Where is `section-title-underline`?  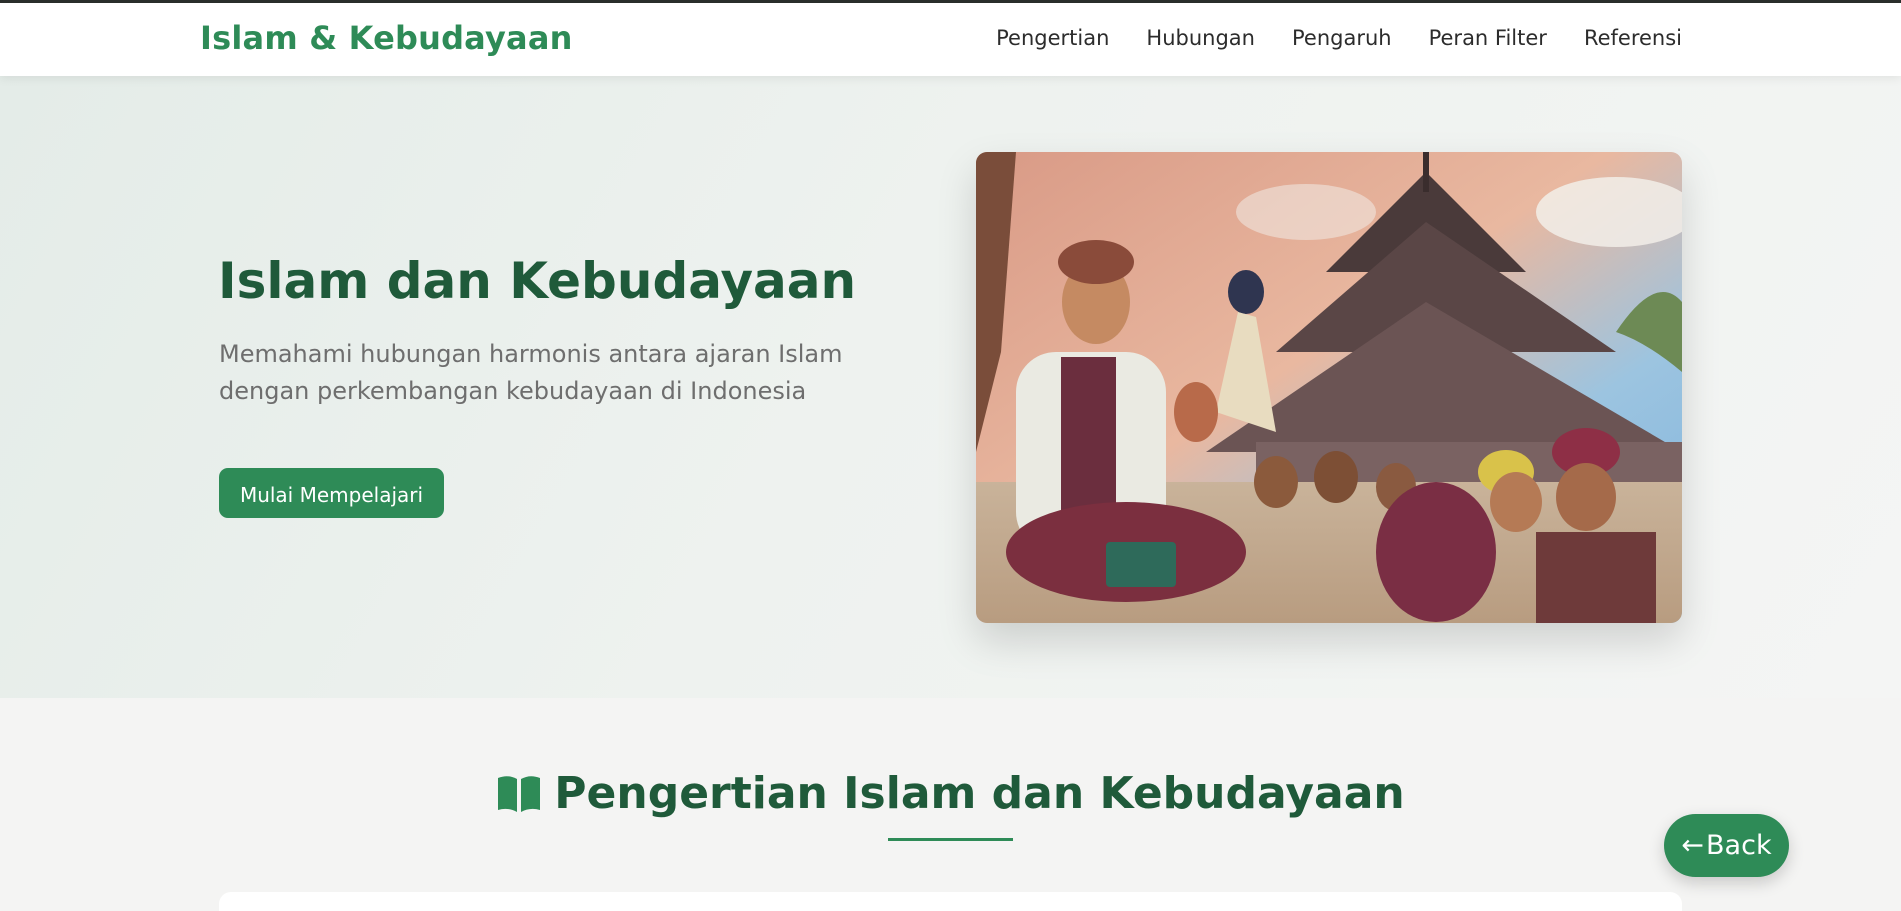
section-title-underline is located at coordinates (950, 839).